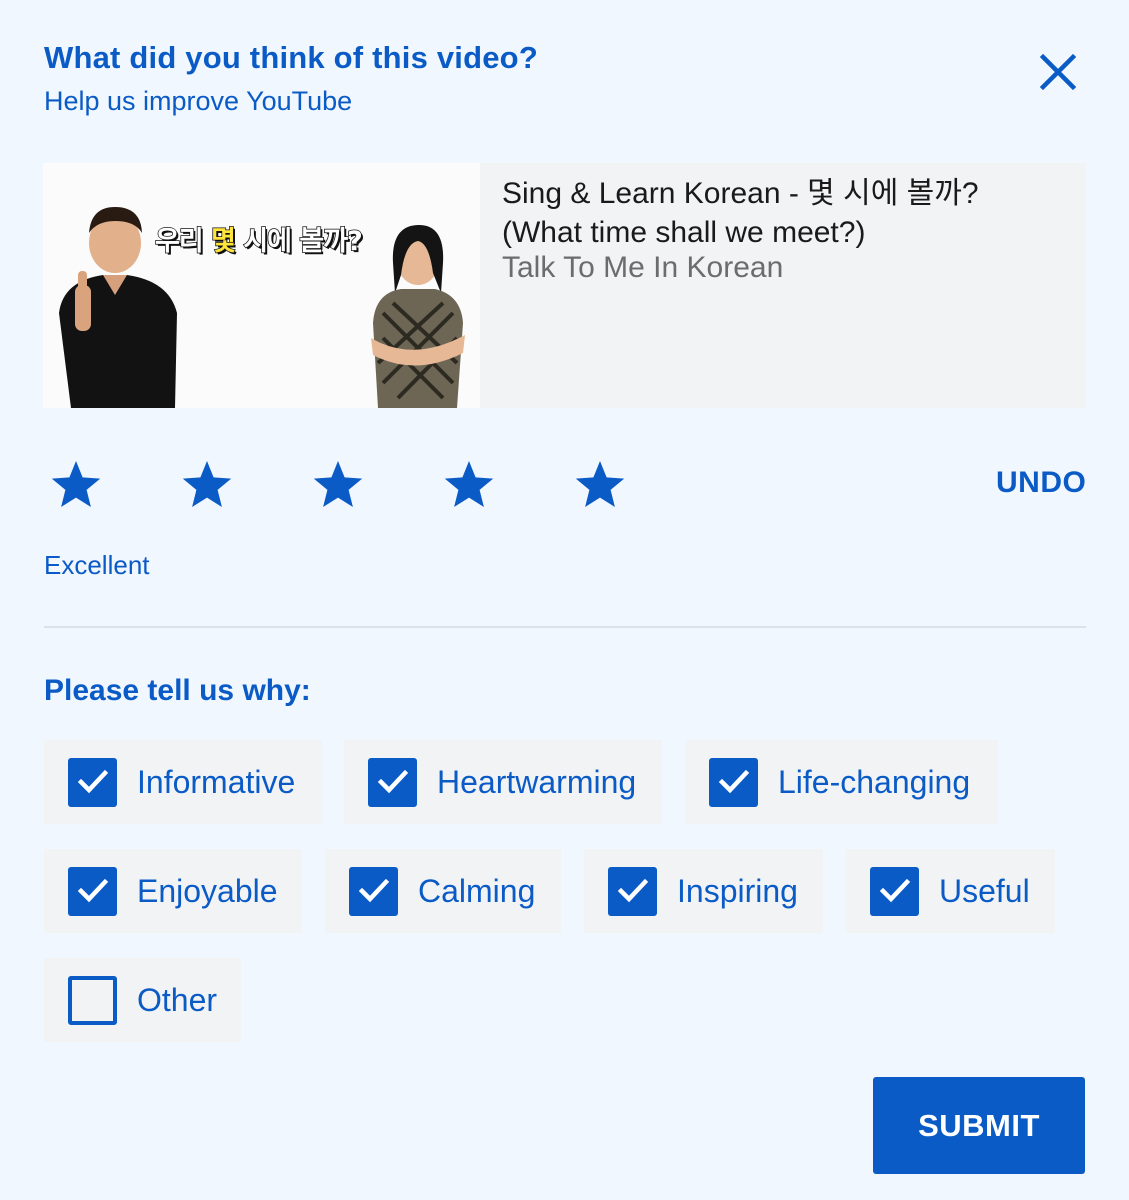  What do you see at coordinates (984, 890) in the screenshot?
I see `reason-label: Useful` at bounding box center [984, 890].